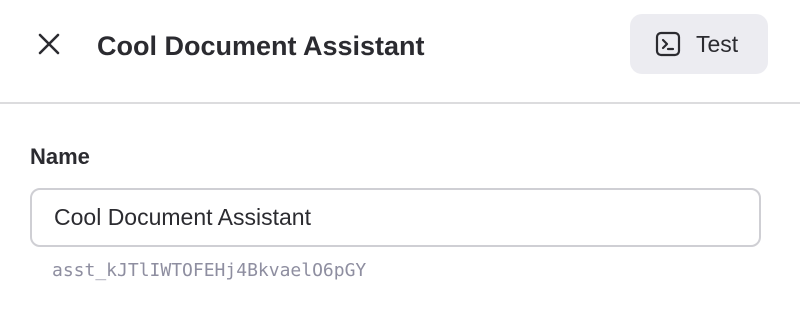  Describe the element at coordinates (261, 46) in the screenshot. I see `assistant-title: Cool Document Assistant` at that location.